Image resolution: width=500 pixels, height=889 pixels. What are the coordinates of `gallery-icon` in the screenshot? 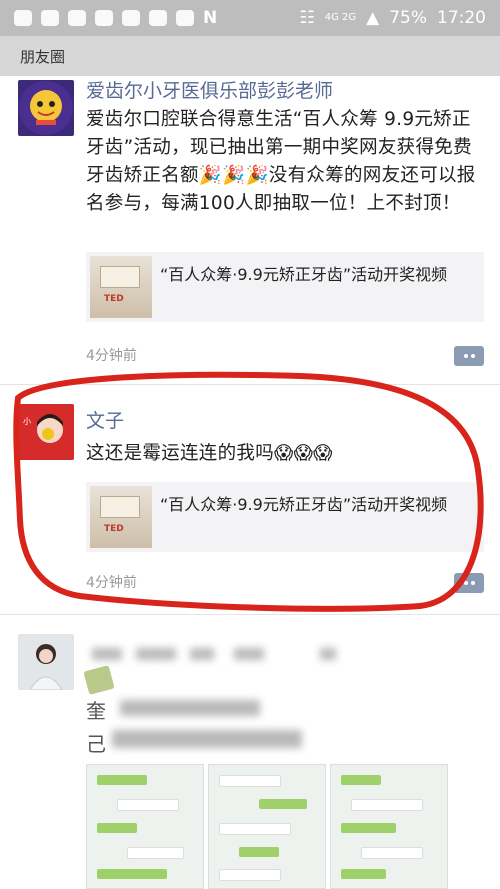 It's located at (50, 18).